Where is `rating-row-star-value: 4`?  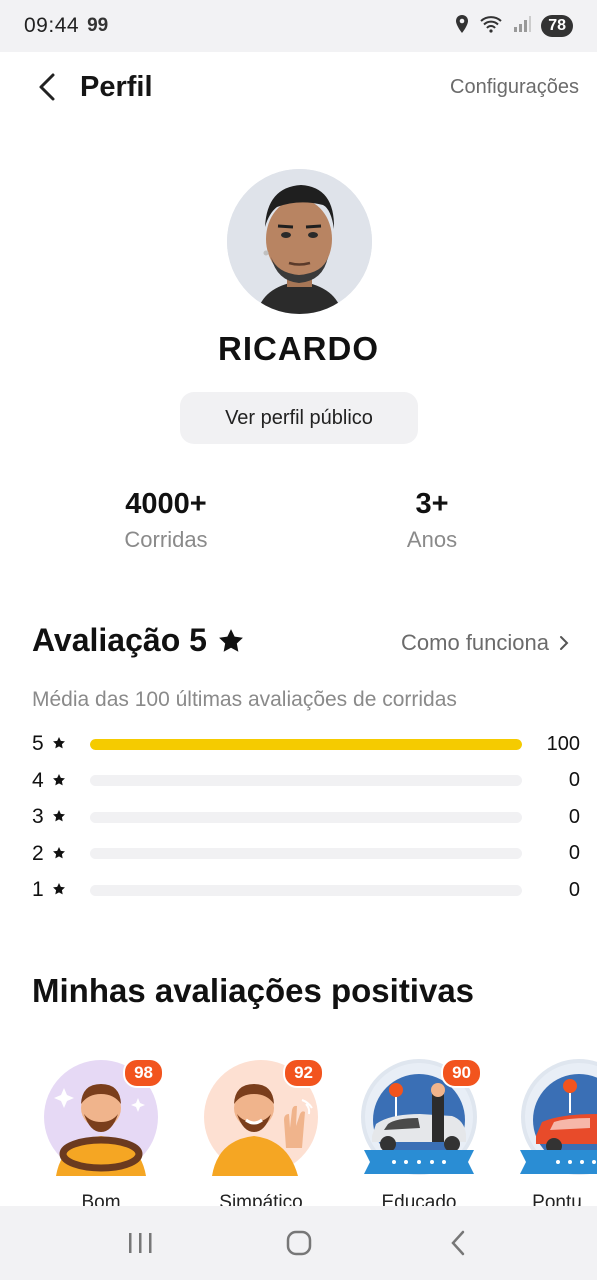 rating-row-star-value: 4 is located at coordinates (38, 780).